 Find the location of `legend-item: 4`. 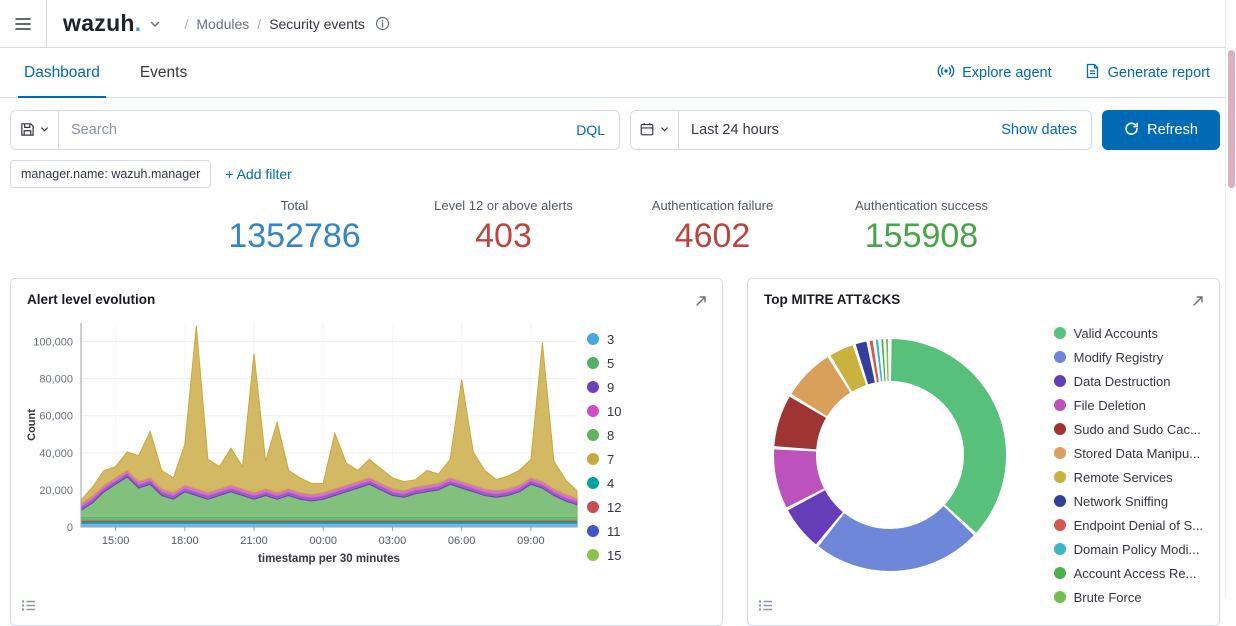

legend-item: 4 is located at coordinates (604, 483).